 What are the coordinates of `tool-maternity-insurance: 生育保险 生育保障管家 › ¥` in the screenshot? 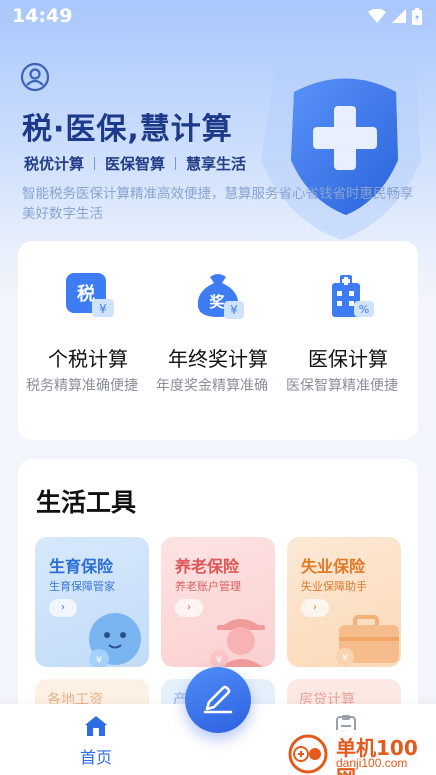 It's located at (92, 602).